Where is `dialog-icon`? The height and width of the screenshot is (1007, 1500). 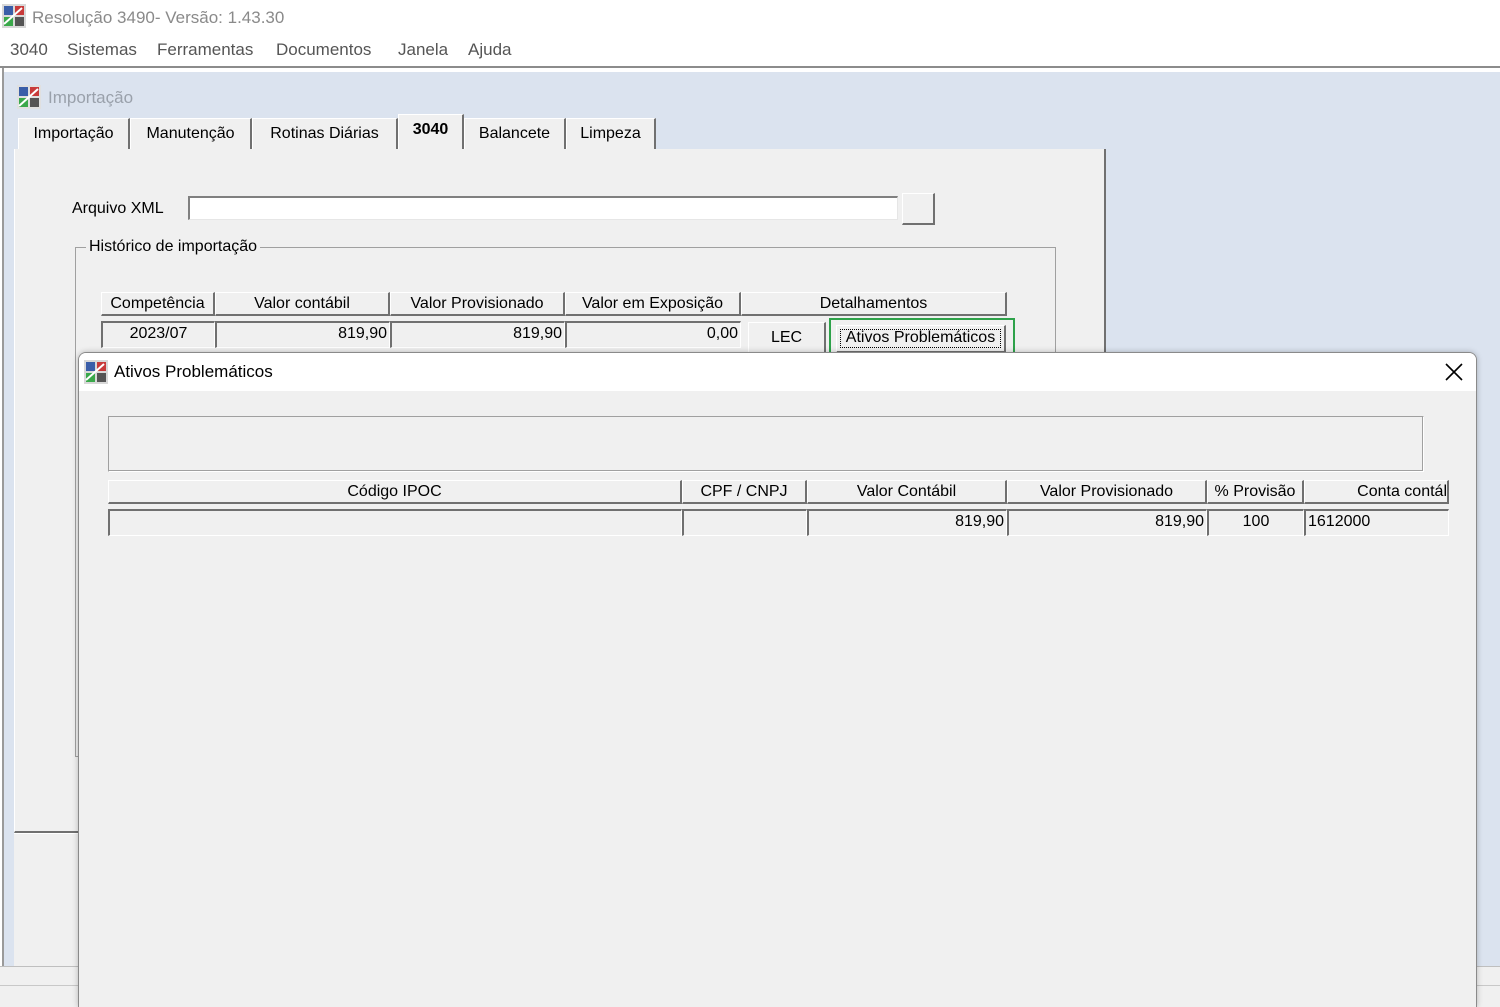 dialog-icon is located at coordinates (96, 372).